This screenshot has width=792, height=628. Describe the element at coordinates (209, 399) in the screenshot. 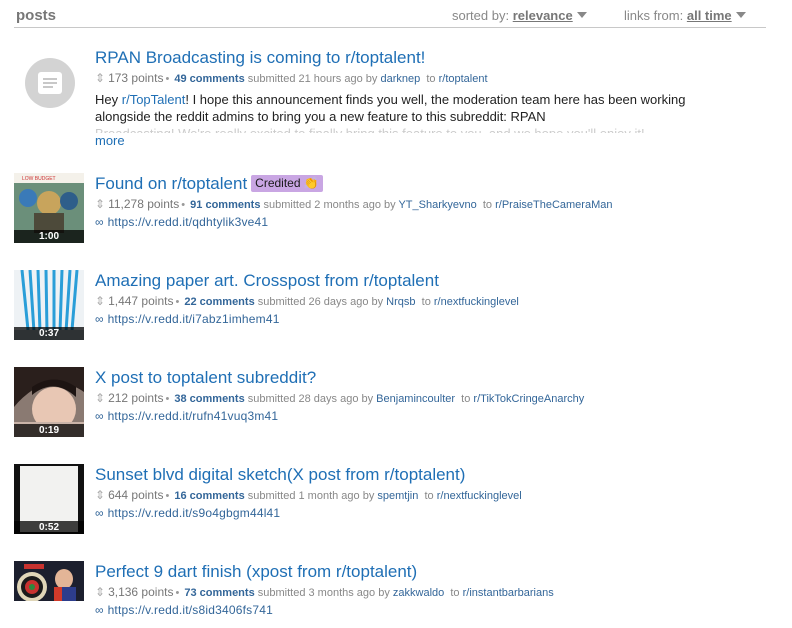

I see `comments-link: 38 comments` at that location.